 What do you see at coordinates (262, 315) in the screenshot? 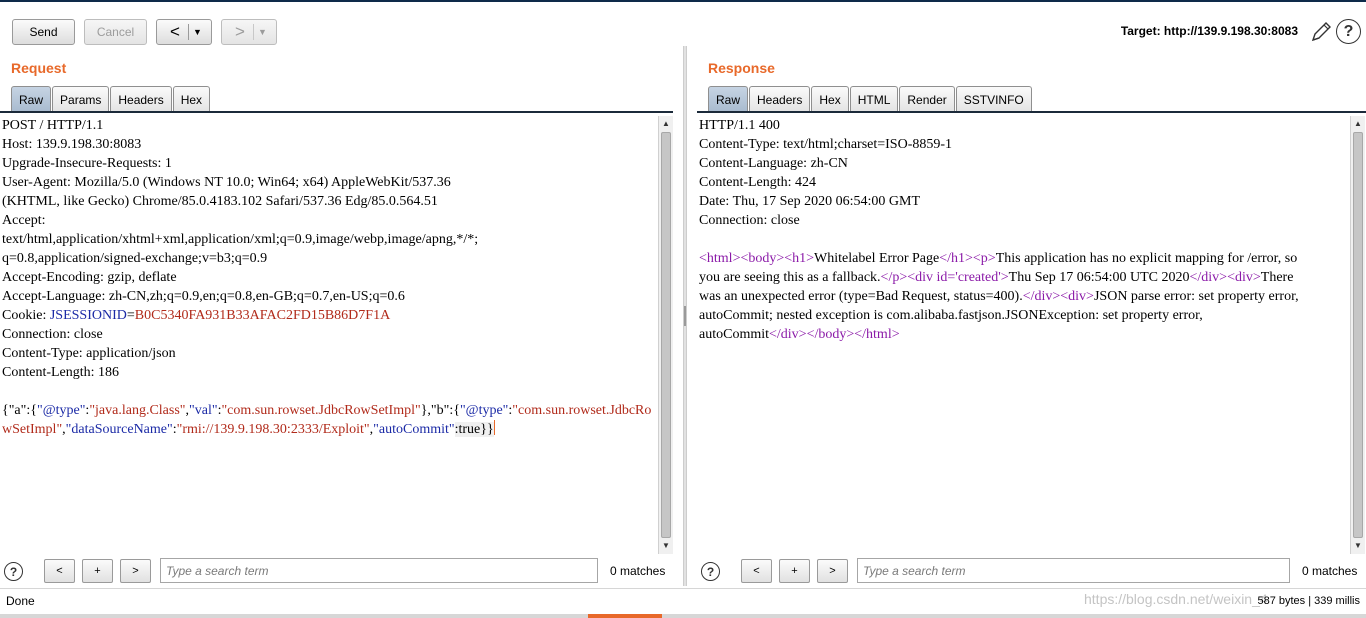
I see `cookie-value: B0C5340FA931B33AFAC2FD15B86D7F1A` at bounding box center [262, 315].